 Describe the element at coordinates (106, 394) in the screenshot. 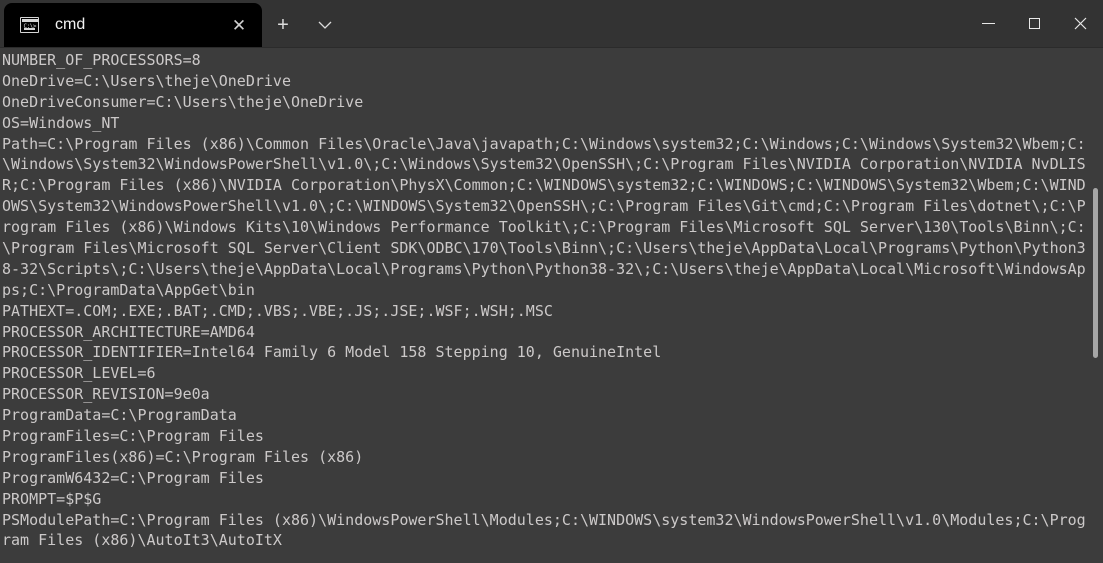

I see `terminal-line: PROCESSOR_REVISION=9e0a` at that location.